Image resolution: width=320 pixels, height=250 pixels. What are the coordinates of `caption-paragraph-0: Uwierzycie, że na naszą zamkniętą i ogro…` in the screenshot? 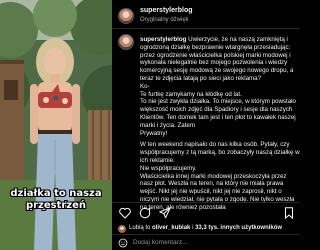 It's located at (217, 59).